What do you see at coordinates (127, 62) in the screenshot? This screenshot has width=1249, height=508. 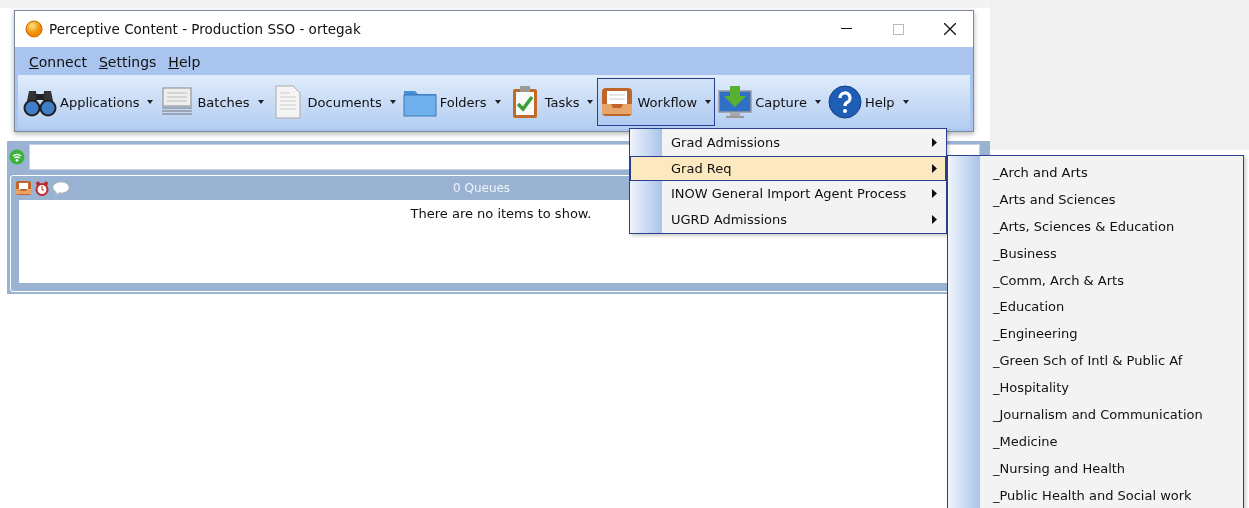 I see `menu-item: Settings` at bounding box center [127, 62].